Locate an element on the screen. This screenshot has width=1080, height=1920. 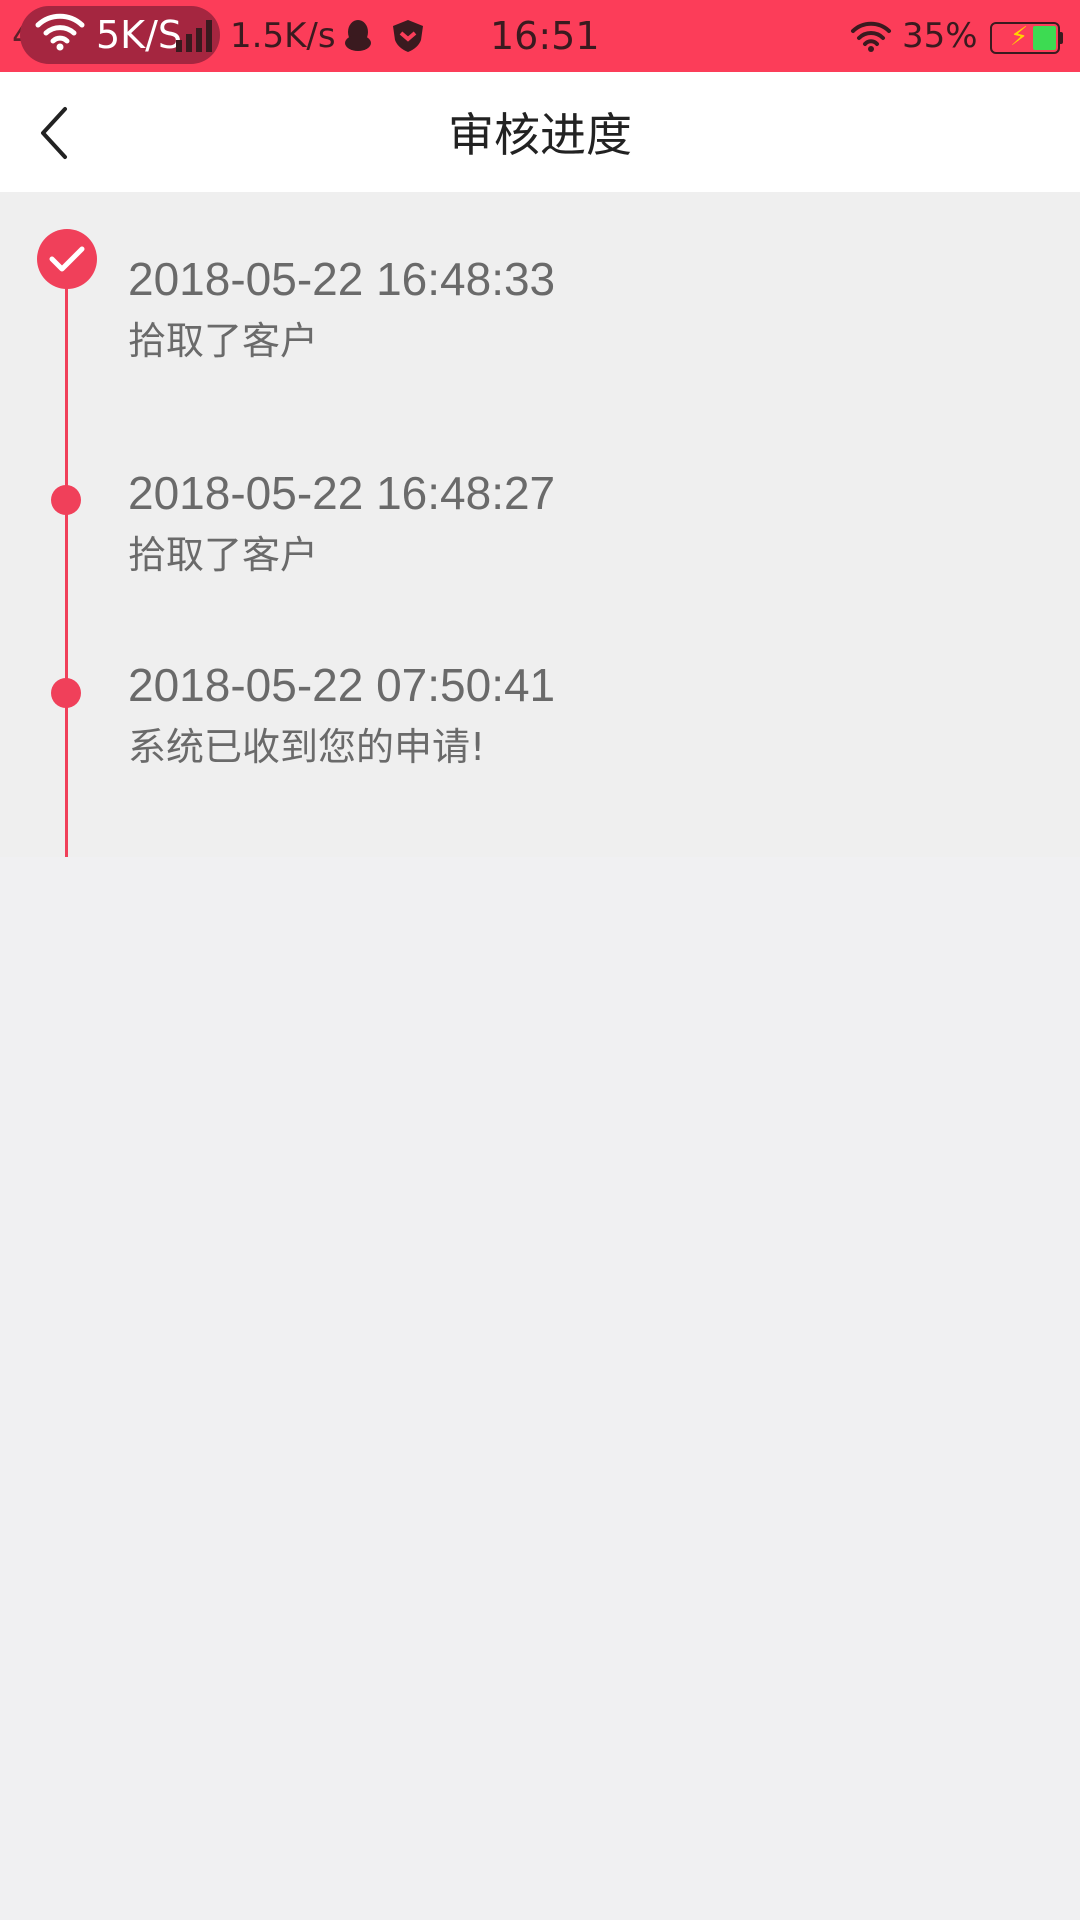
network-speed: 1.5K/s is located at coordinates (283, 36).